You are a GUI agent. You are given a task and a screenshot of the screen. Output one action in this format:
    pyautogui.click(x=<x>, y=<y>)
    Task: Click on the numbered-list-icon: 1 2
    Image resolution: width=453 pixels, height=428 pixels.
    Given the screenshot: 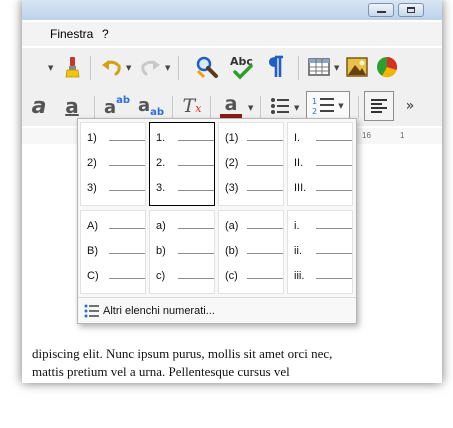 What is the action you would take?
    pyautogui.click(x=323, y=106)
    